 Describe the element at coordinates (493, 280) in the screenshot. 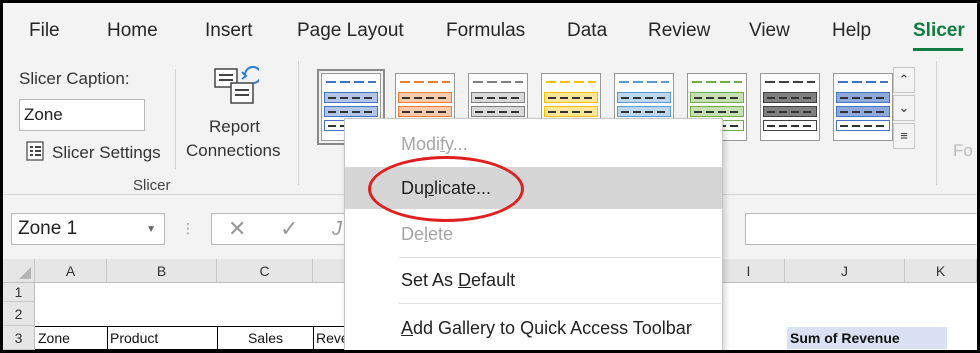

I see `menu-label: efault` at that location.